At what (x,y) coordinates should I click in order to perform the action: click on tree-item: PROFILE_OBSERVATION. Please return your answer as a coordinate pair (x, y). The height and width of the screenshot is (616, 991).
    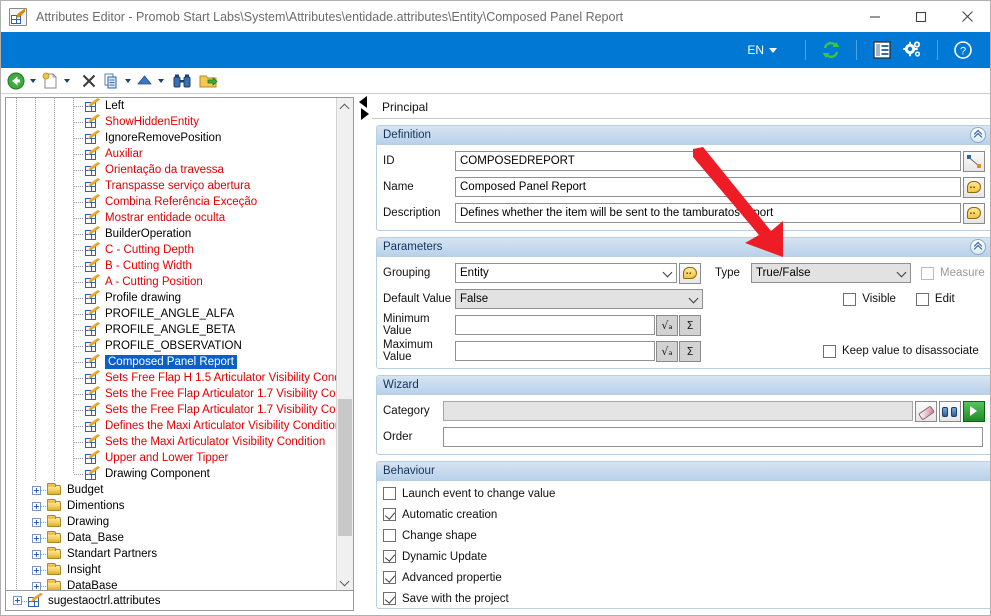
    Looking at the image, I should click on (171, 346).